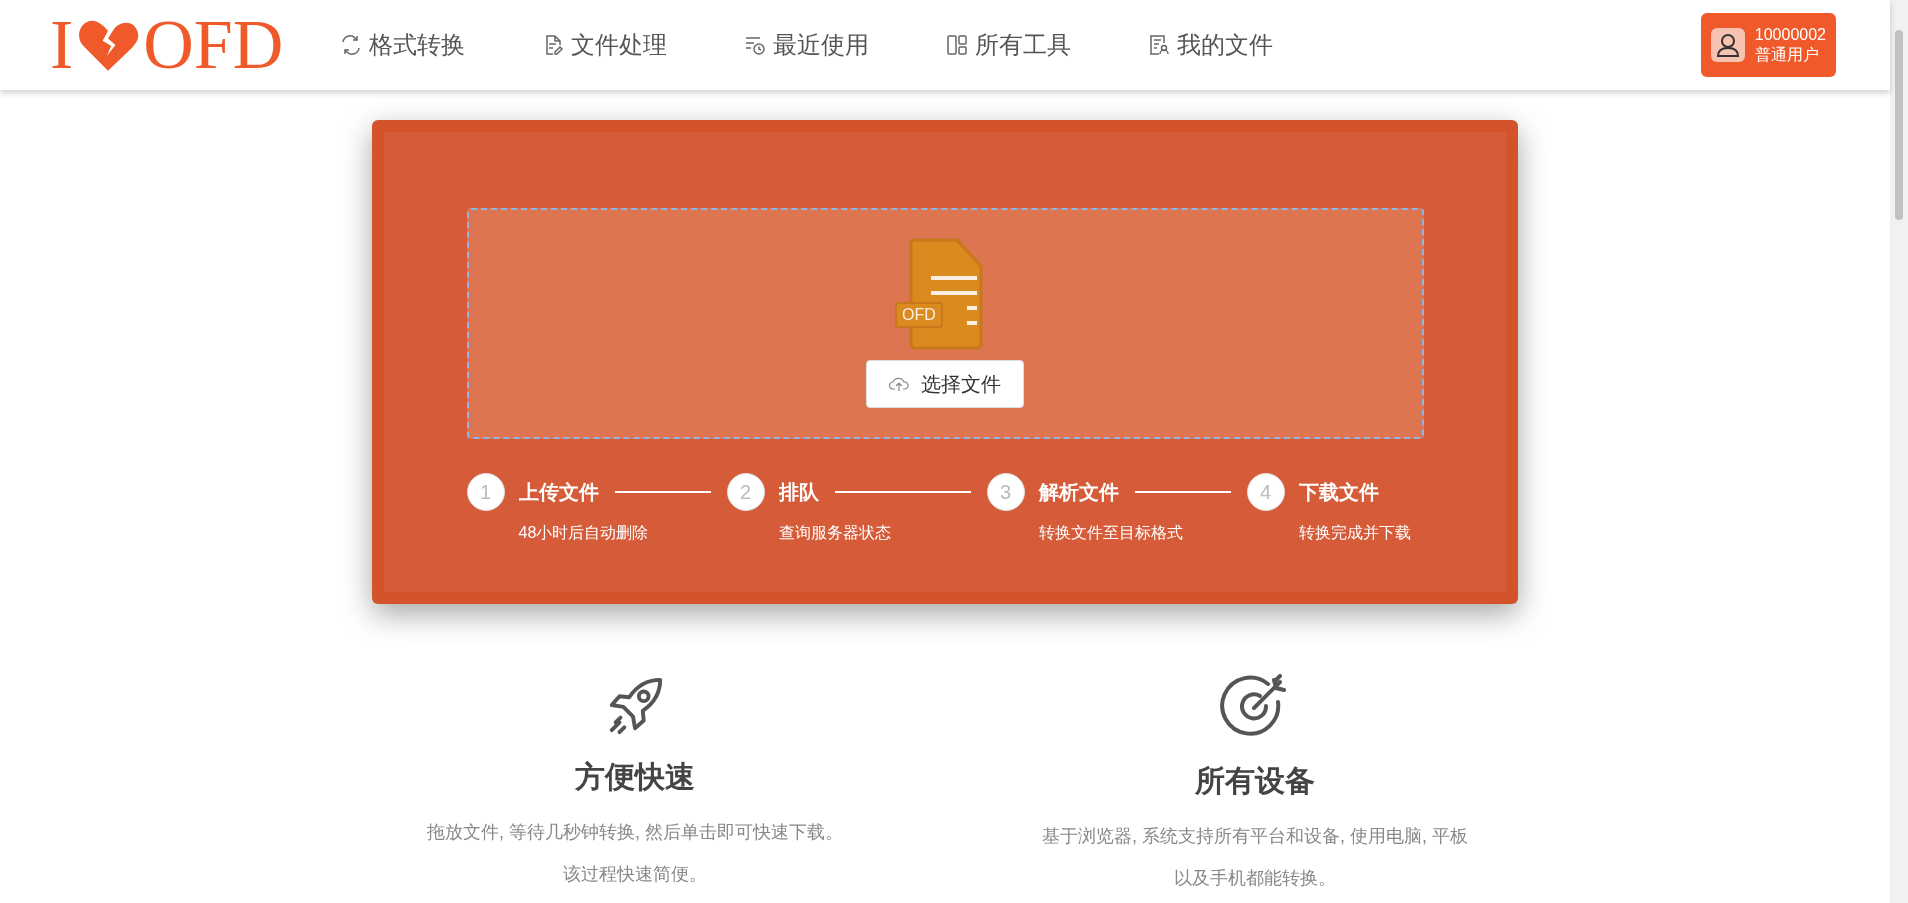 The image size is (1908, 903). I want to click on scrollbar, so click(1899, 451).